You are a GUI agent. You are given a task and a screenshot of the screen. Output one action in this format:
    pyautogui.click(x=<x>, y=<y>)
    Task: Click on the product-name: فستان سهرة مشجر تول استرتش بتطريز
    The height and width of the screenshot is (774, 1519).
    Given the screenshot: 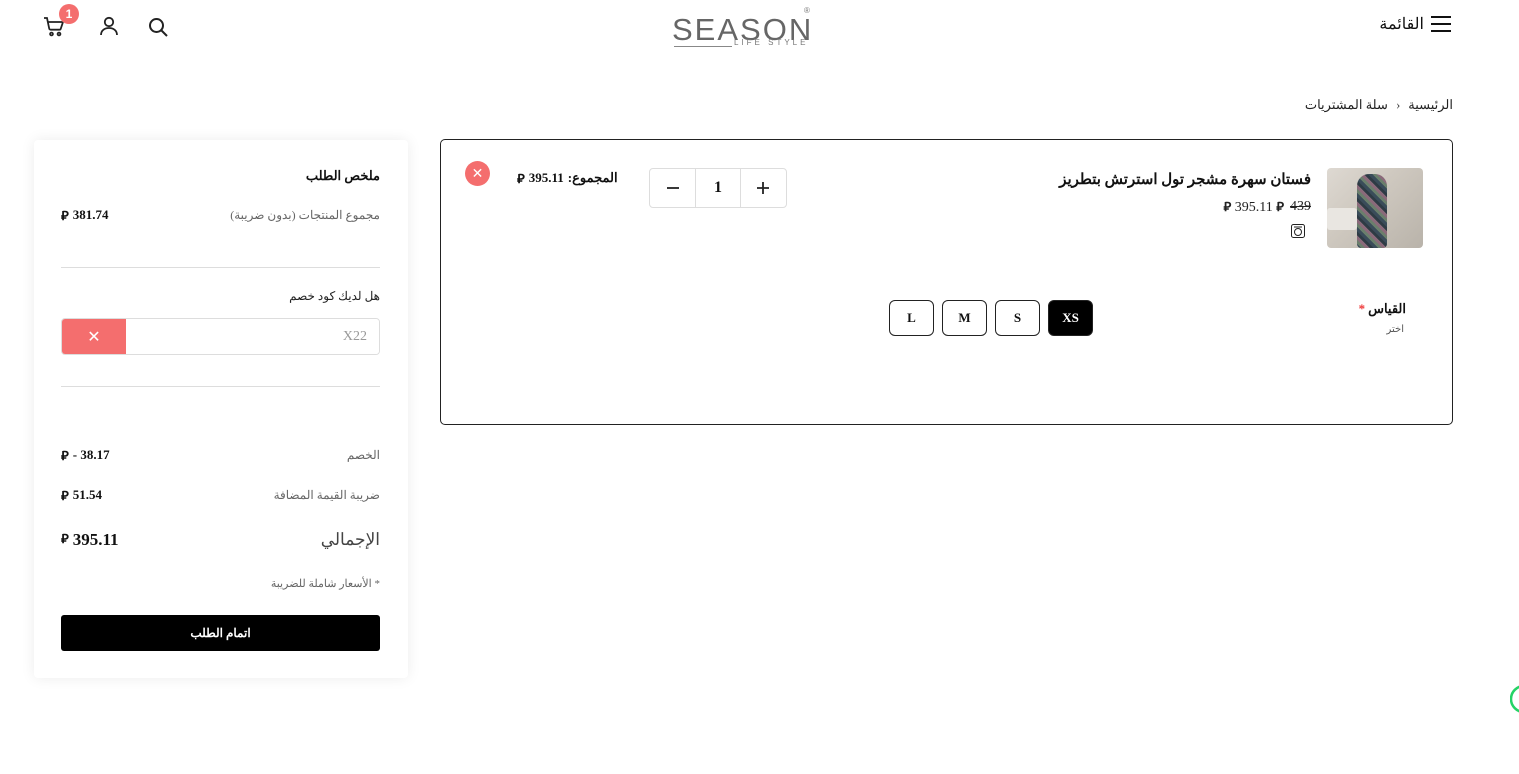 What is the action you would take?
    pyautogui.click(x=1185, y=179)
    